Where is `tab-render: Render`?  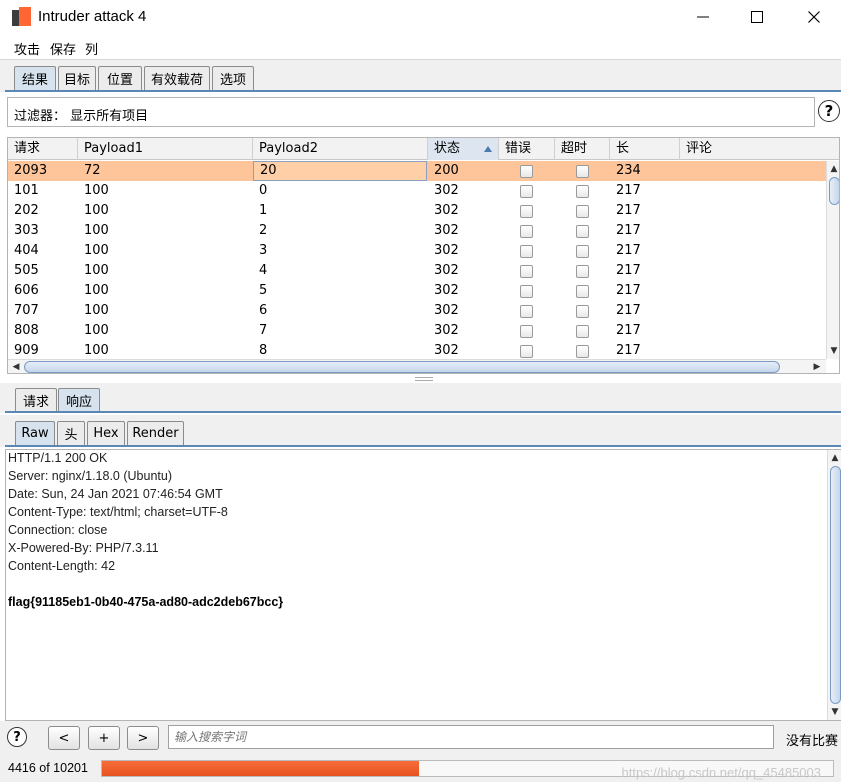 tab-render: Render is located at coordinates (155, 433).